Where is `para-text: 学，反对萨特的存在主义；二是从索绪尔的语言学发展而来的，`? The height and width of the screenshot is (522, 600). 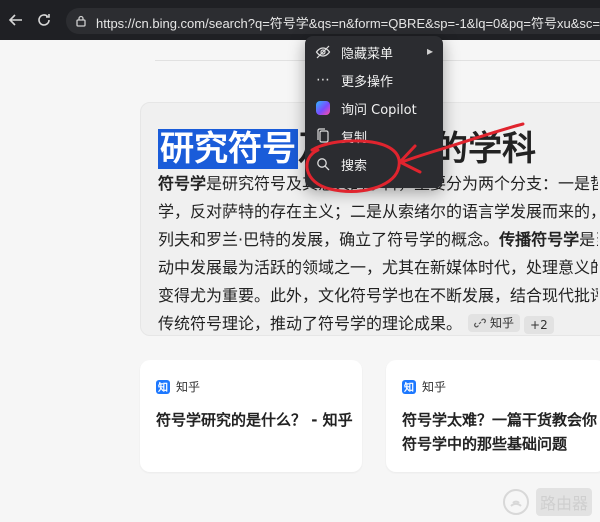 para-text: 学，反对萨特的存在主义；二是从索绪尔的语言学发展而来的， is located at coordinates (378, 211).